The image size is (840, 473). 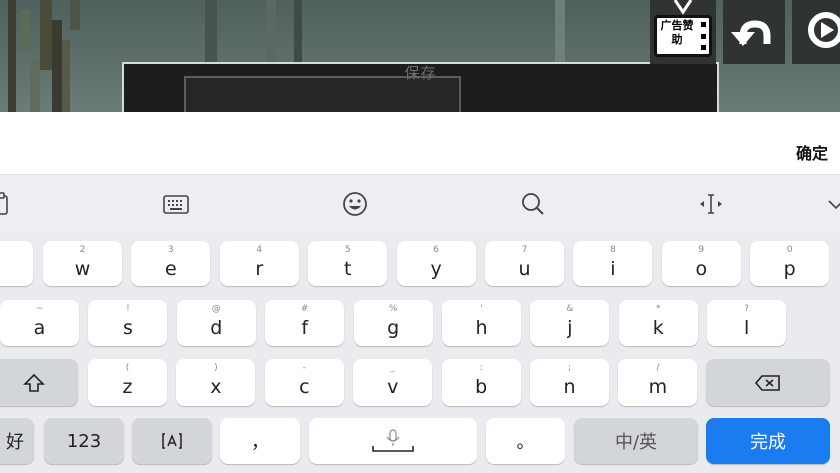 What do you see at coordinates (420, 204) in the screenshot?
I see `keyboard-toolbar` at bounding box center [420, 204].